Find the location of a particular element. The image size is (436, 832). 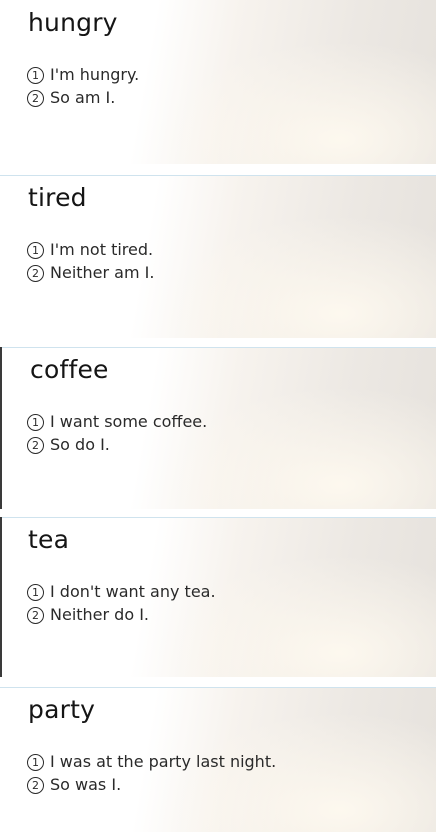

sentence-1: 1 I'm hungry. is located at coordinates (83, 75).